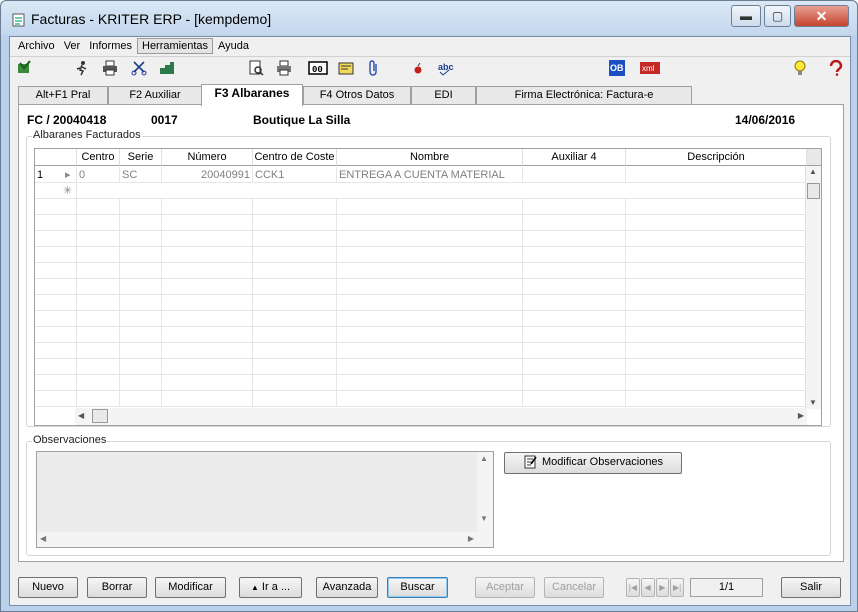 This screenshot has width=858, height=612. What do you see at coordinates (100, 416) in the screenshot?
I see `horizontal-scroll-thumb` at bounding box center [100, 416].